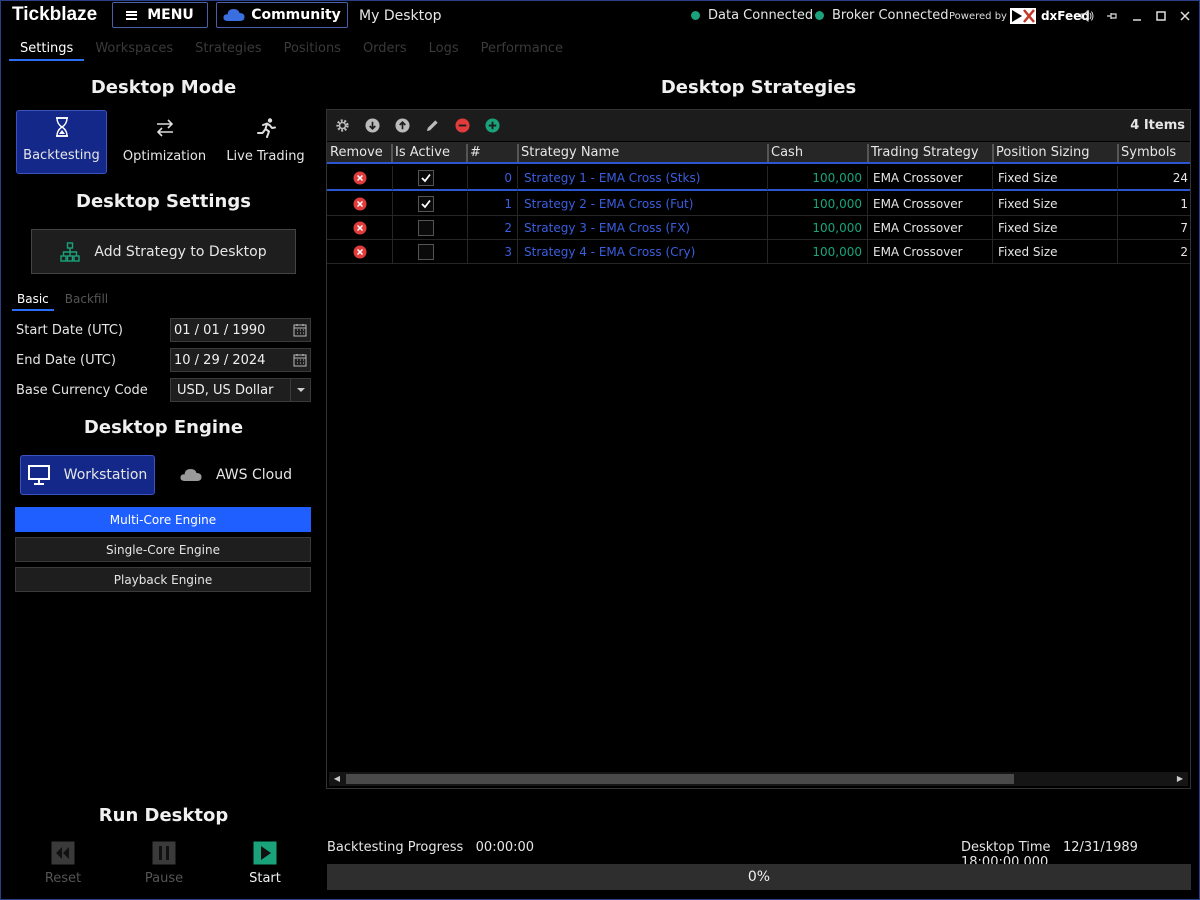 Image resolution: width=1200 pixels, height=900 pixels. Describe the element at coordinates (160, 15) in the screenshot. I see `menu-button: MENU` at that location.